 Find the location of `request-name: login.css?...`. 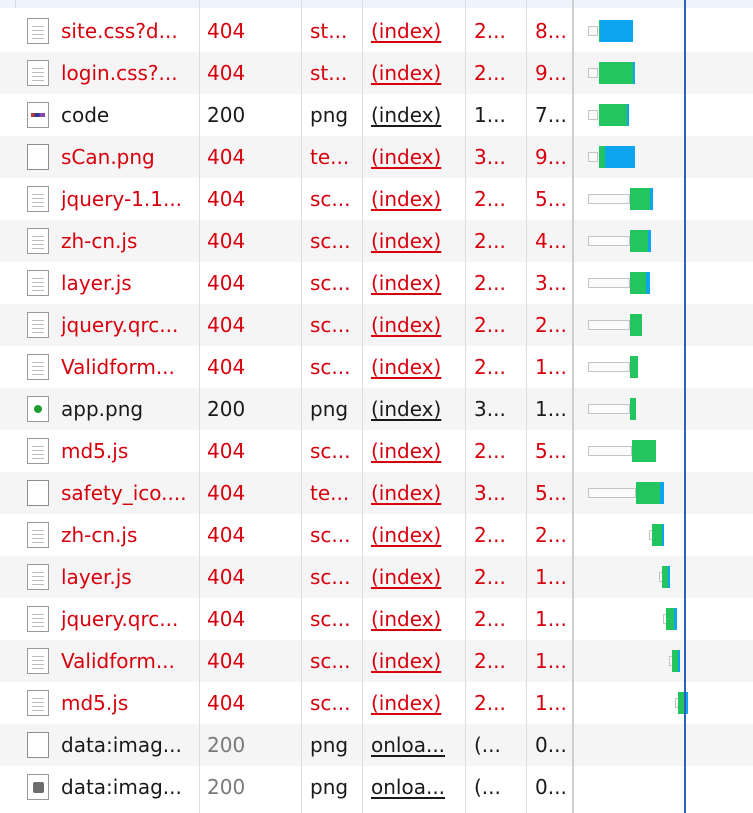

request-name: login.css?... is located at coordinates (125, 73).